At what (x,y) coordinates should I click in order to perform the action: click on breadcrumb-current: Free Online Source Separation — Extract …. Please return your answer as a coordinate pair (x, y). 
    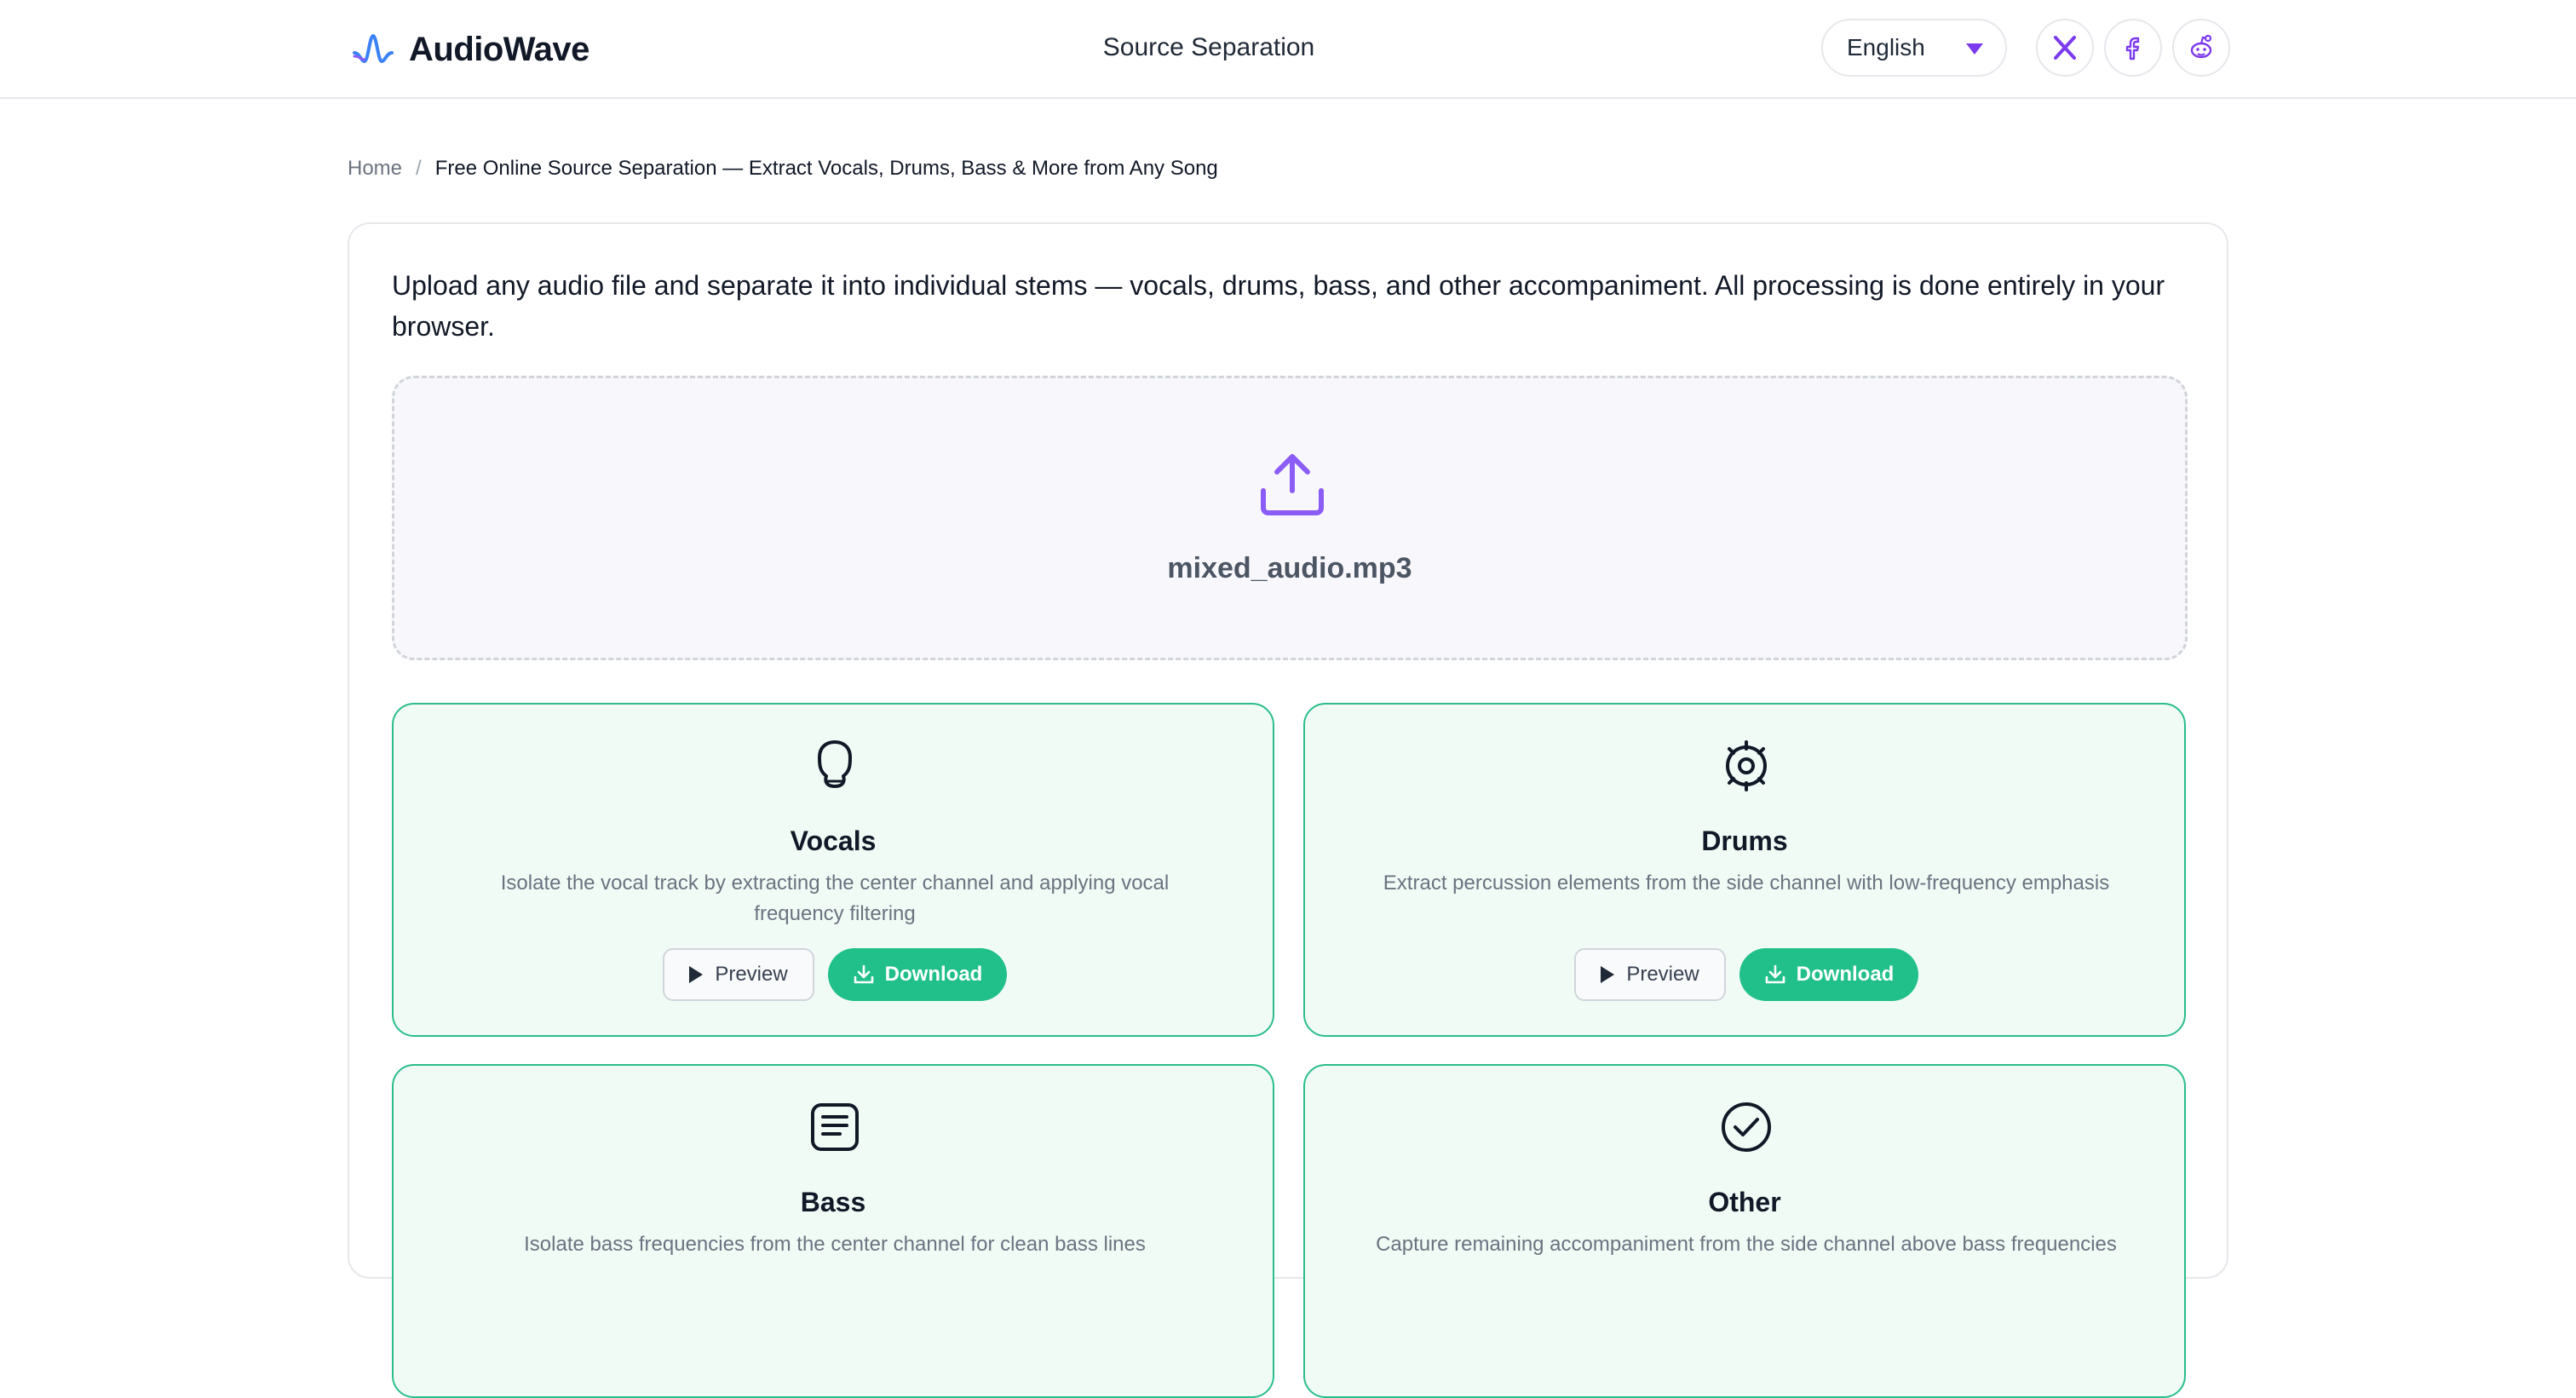
    Looking at the image, I should click on (826, 168).